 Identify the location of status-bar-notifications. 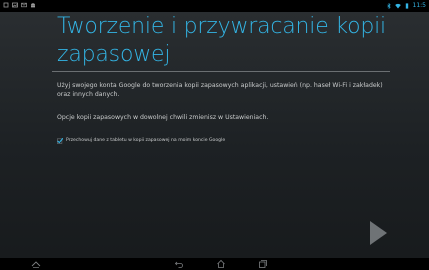
(19, 5).